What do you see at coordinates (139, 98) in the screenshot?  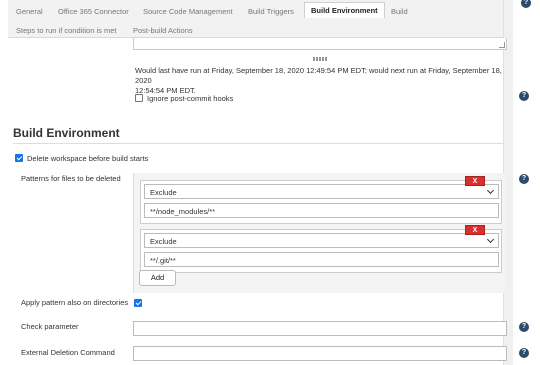 I see `ignore-post-commit-hooks-checkbox` at bounding box center [139, 98].